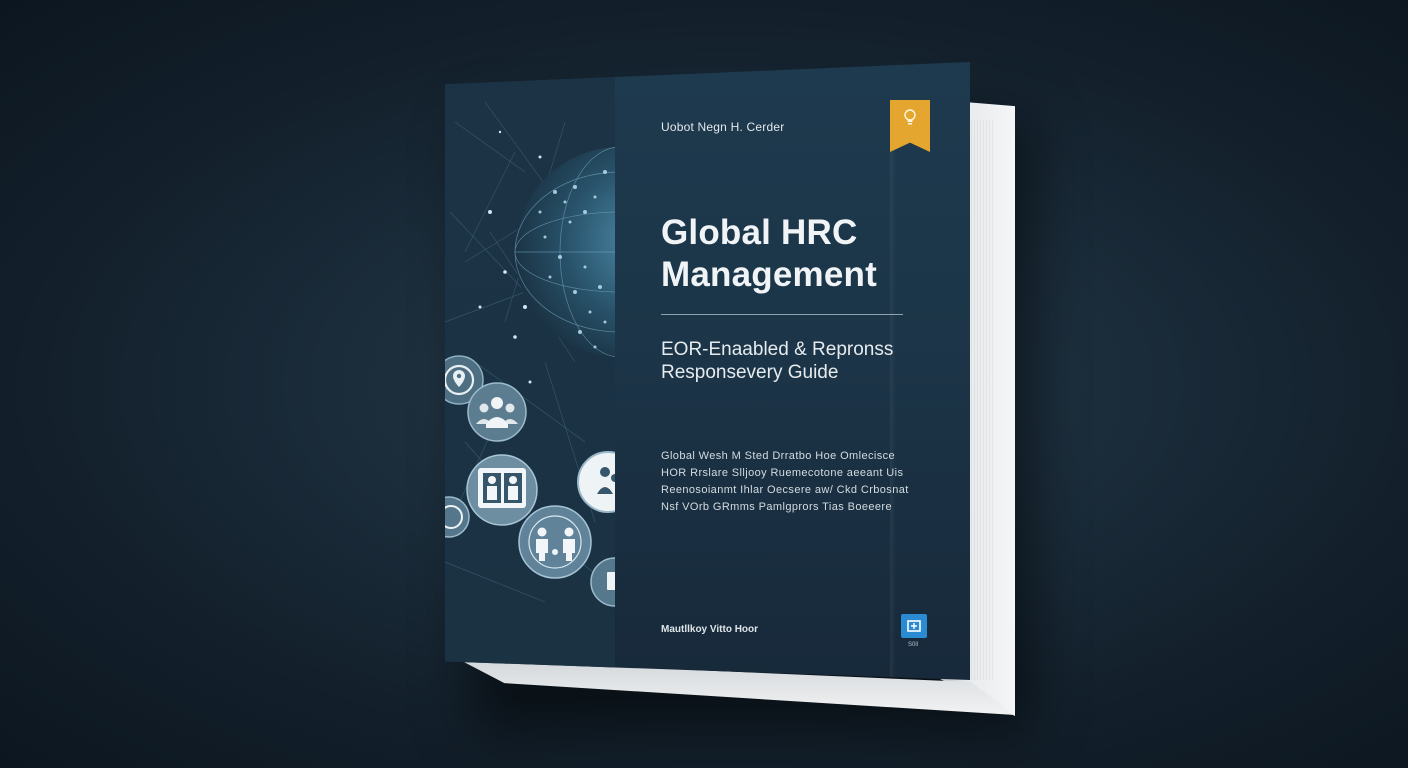 The height and width of the screenshot is (768, 1408). What do you see at coordinates (778, 456) in the screenshot?
I see `blurb-line: Global Wesh M Sted Drratbo Hoe Omlecisce` at bounding box center [778, 456].